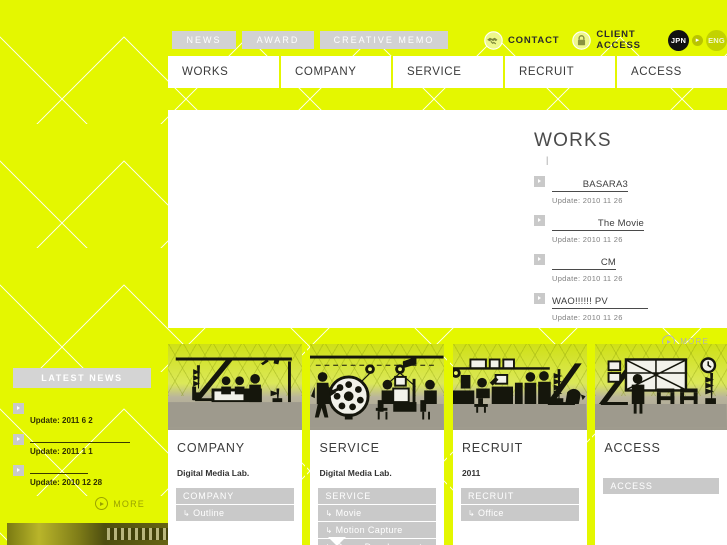  Describe the element at coordinates (209, 513) in the screenshot. I see `card-link-label: Outline` at that location.